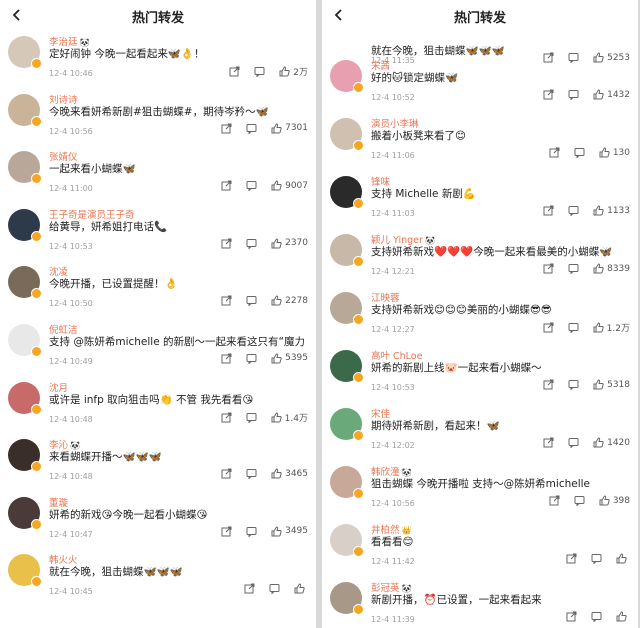 The width and height of the screenshot is (640, 628). I want to click on username: 倪虹洁, so click(64, 329).